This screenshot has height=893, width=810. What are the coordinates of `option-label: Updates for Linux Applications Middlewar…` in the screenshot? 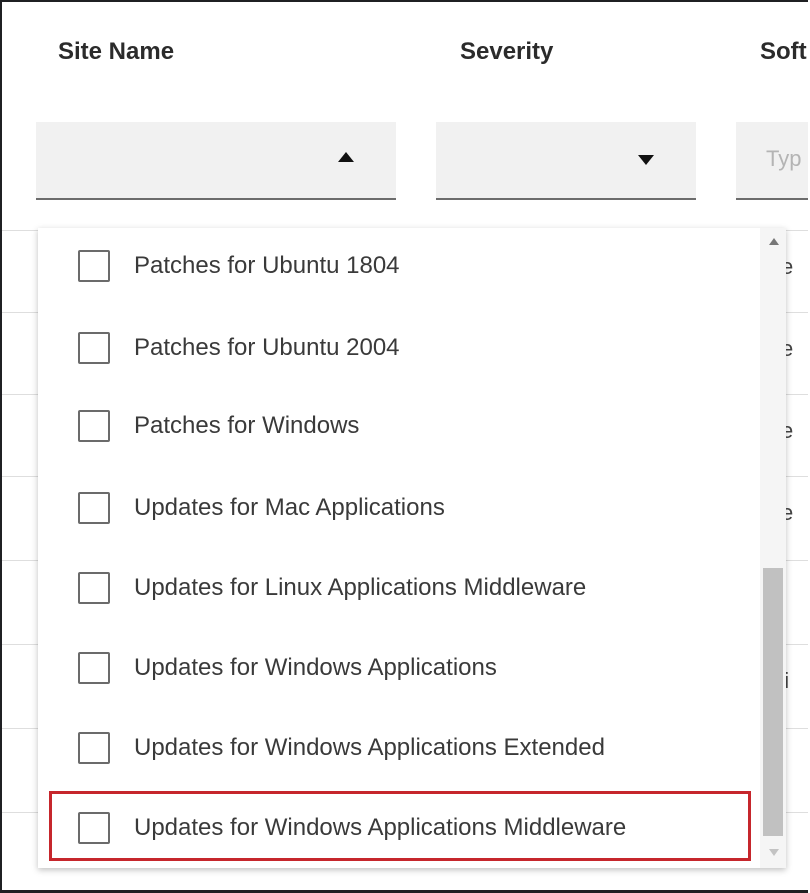 It's located at (360, 587).